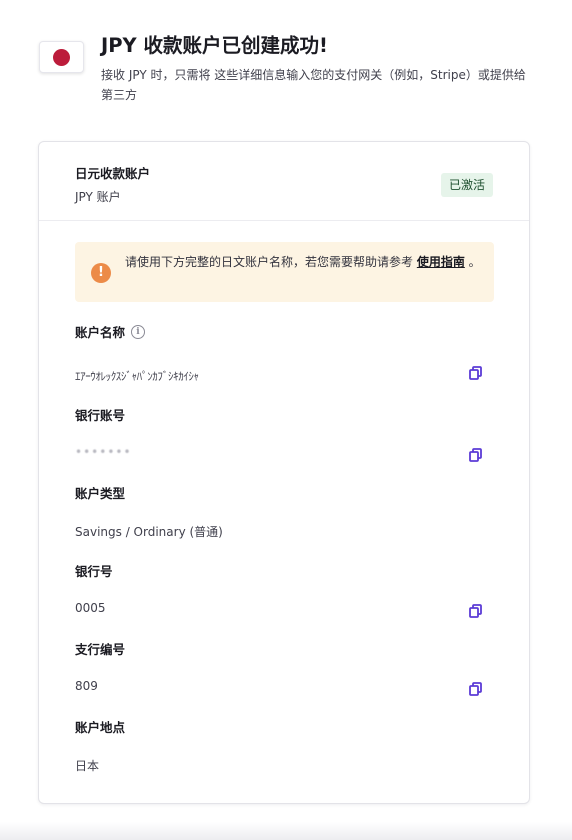 This screenshot has height=840, width=572. What do you see at coordinates (101, 273) in the screenshot?
I see `warning-icon: !` at bounding box center [101, 273].